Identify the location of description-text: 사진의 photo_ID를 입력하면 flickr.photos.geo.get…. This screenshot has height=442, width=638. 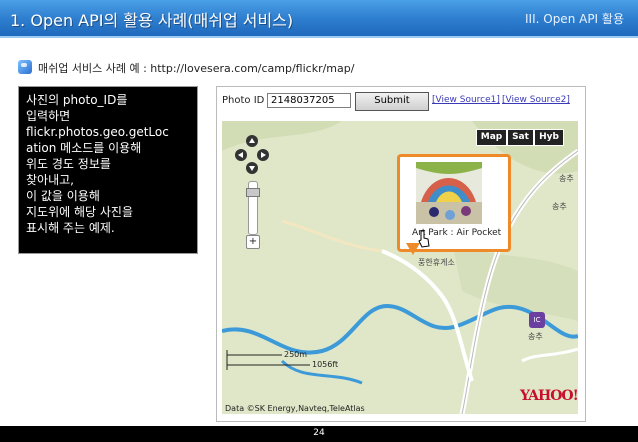
(97, 164).